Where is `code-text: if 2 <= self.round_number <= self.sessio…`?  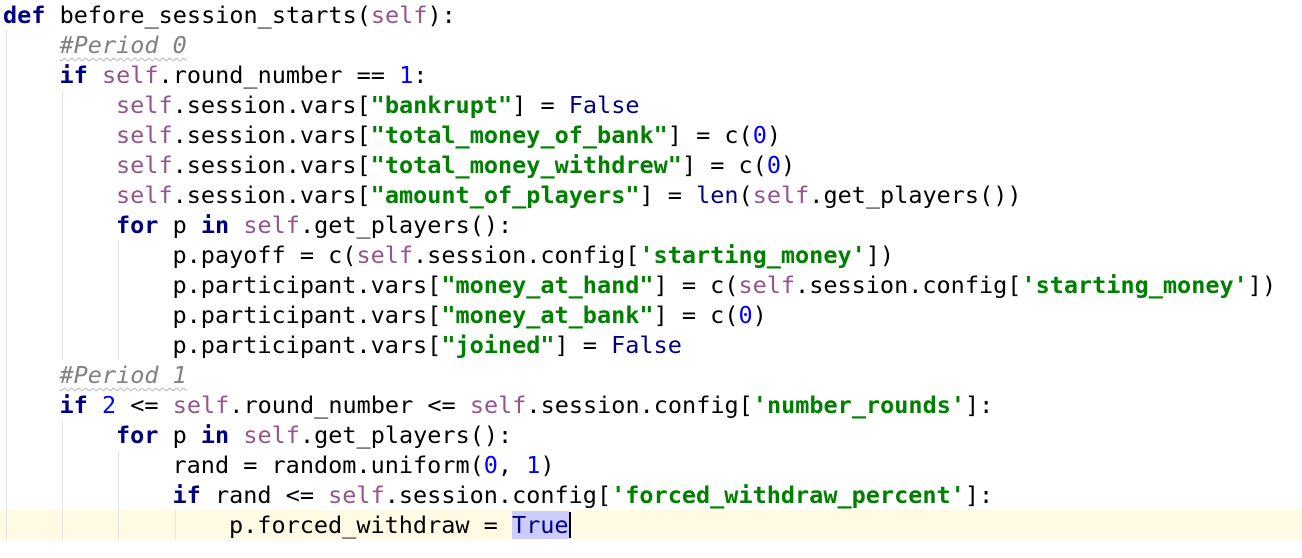 code-text: if 2 <= self.round_number <= self.sessio… is located at coordinates (527, 405).